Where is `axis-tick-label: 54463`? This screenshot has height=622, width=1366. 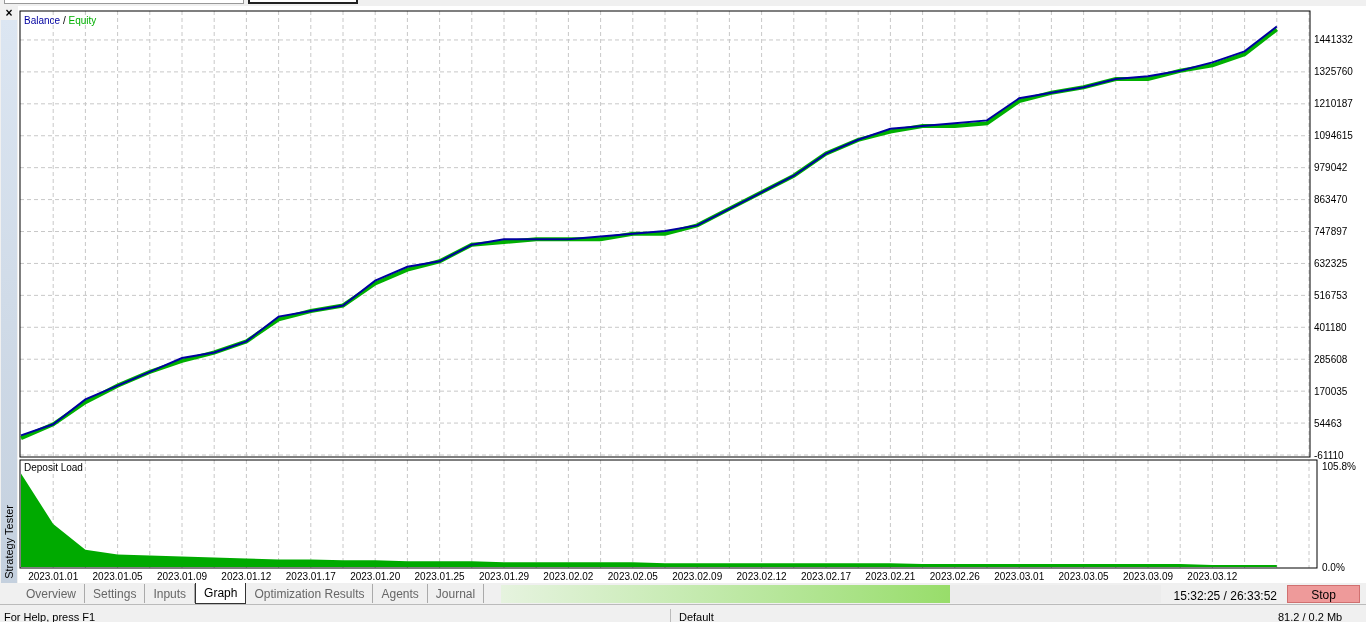 axis-tick-label: 54463 is located at coordinates (1328, 423).